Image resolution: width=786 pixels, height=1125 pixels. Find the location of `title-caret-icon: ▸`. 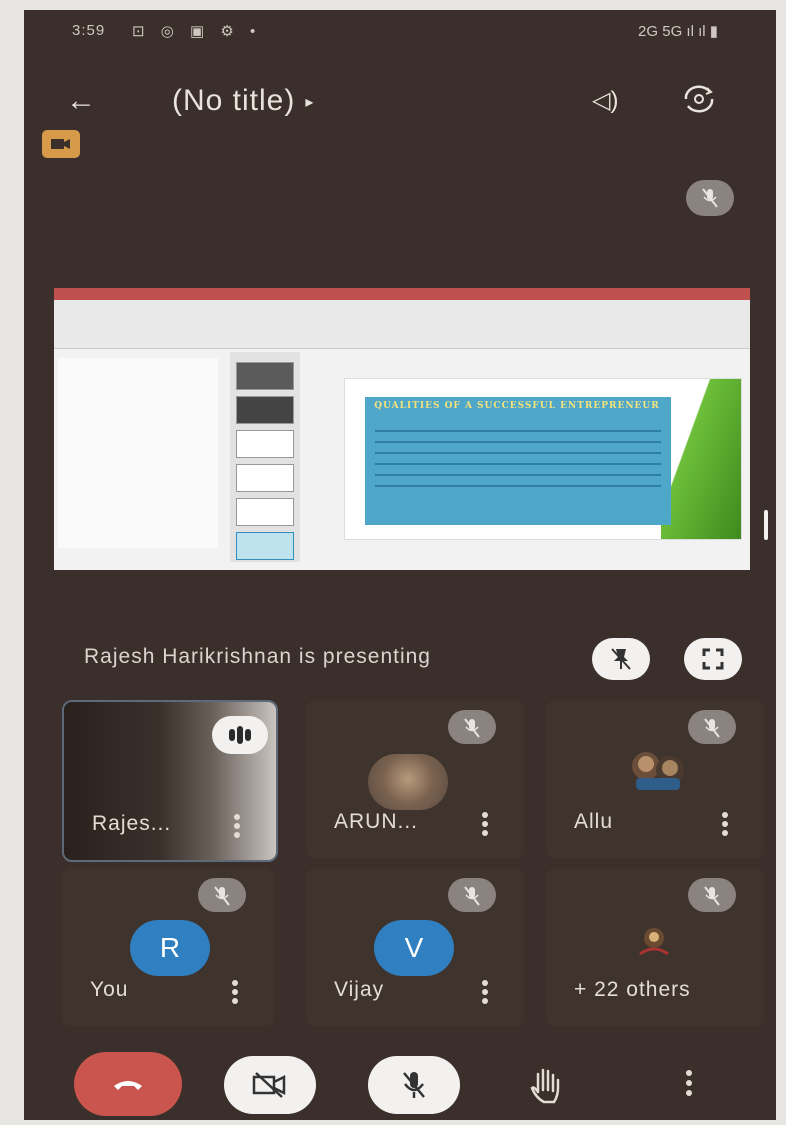

title-caret-icon: ▸ is located at coordinates (310, 103).